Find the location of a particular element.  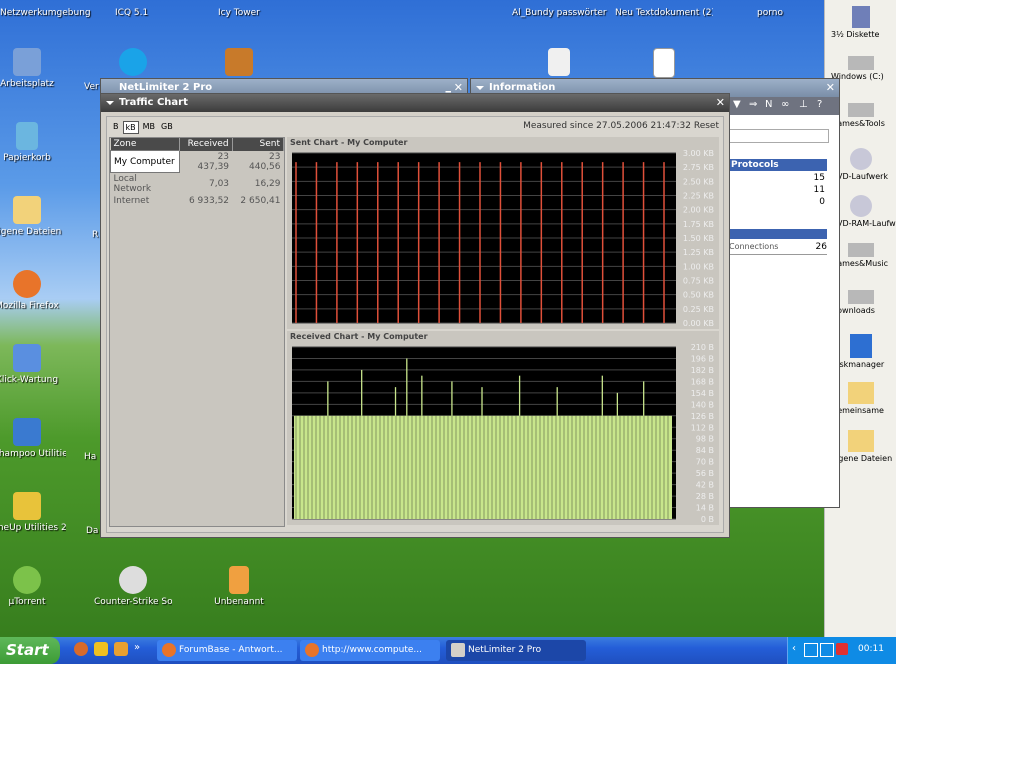

desktop-icon-klick-wartung: Klick-Wartung is located at coordinates (33, 364).